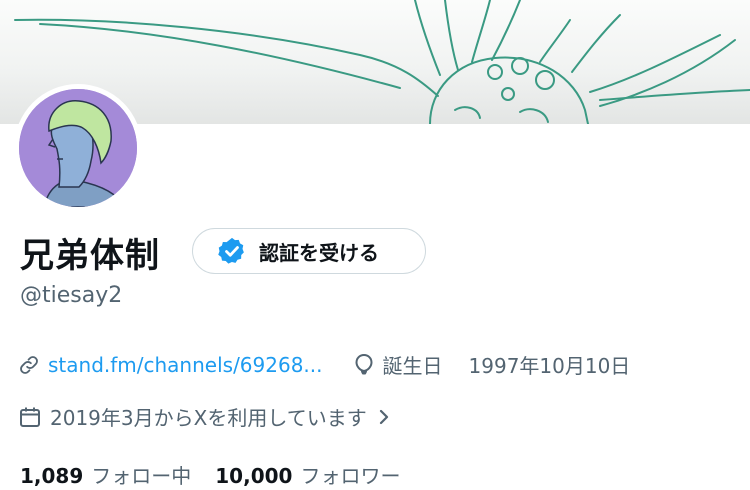 Image resolution: width=750 pixels, height=490 pixels. What do you see at coordinates (232, 251) in the screenshot?
I see `verified-badge-icon` at bounding box center [232, 251].